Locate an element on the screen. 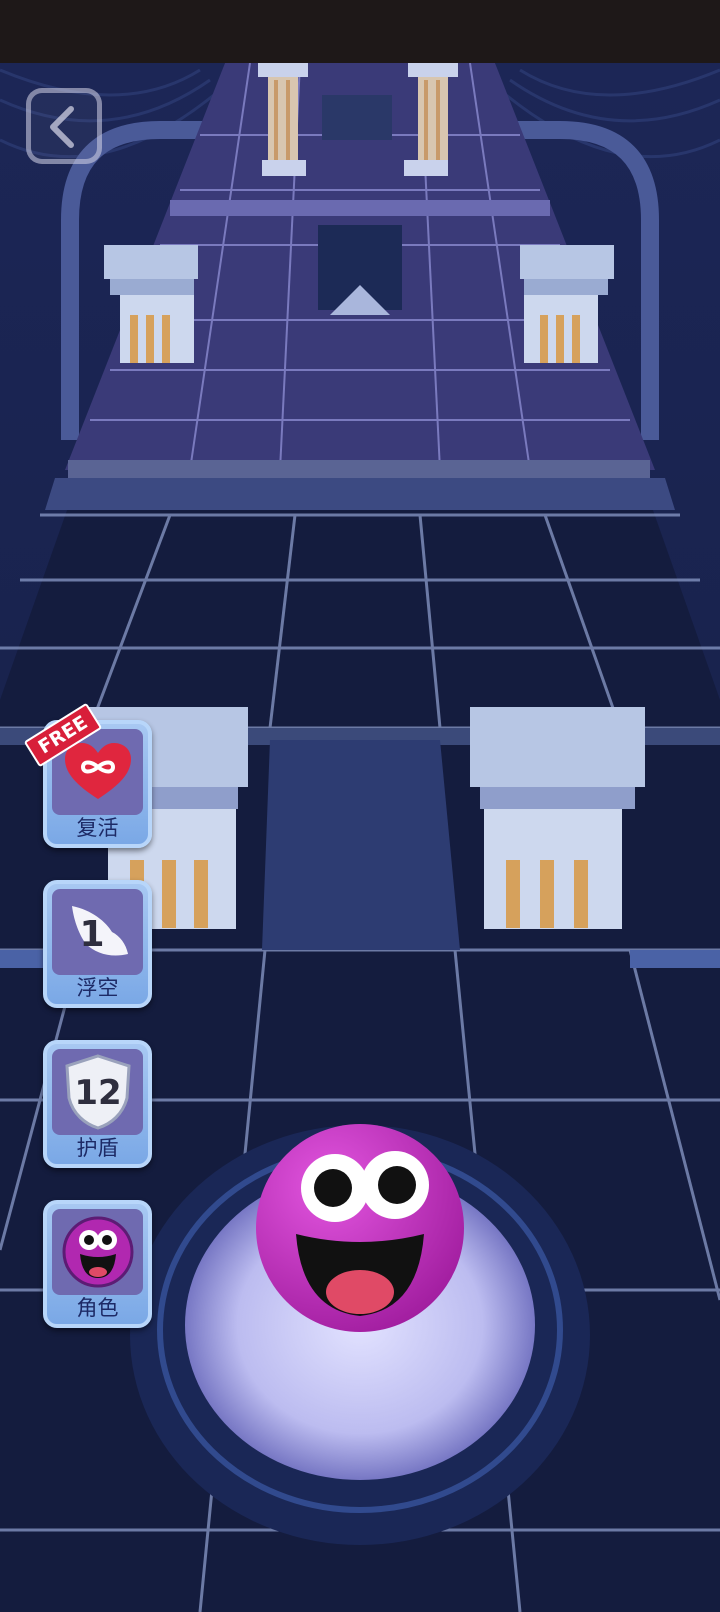  near-pillar-right is located at coordinates (557, 818).